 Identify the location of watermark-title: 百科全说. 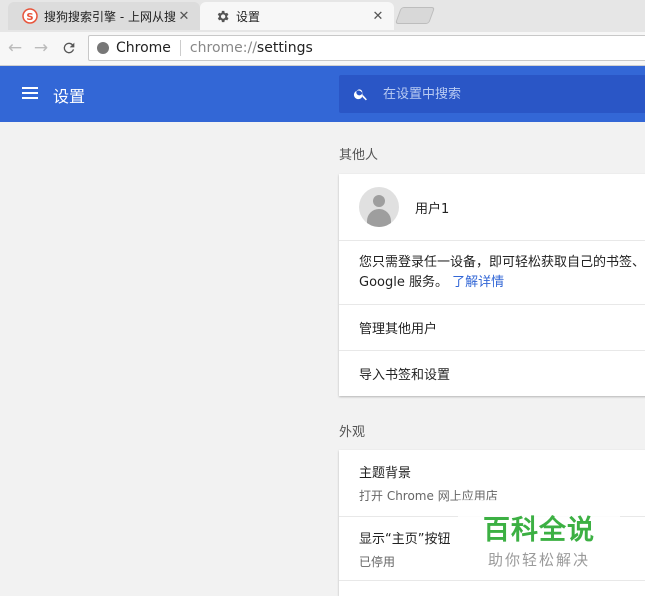
(539, 530).